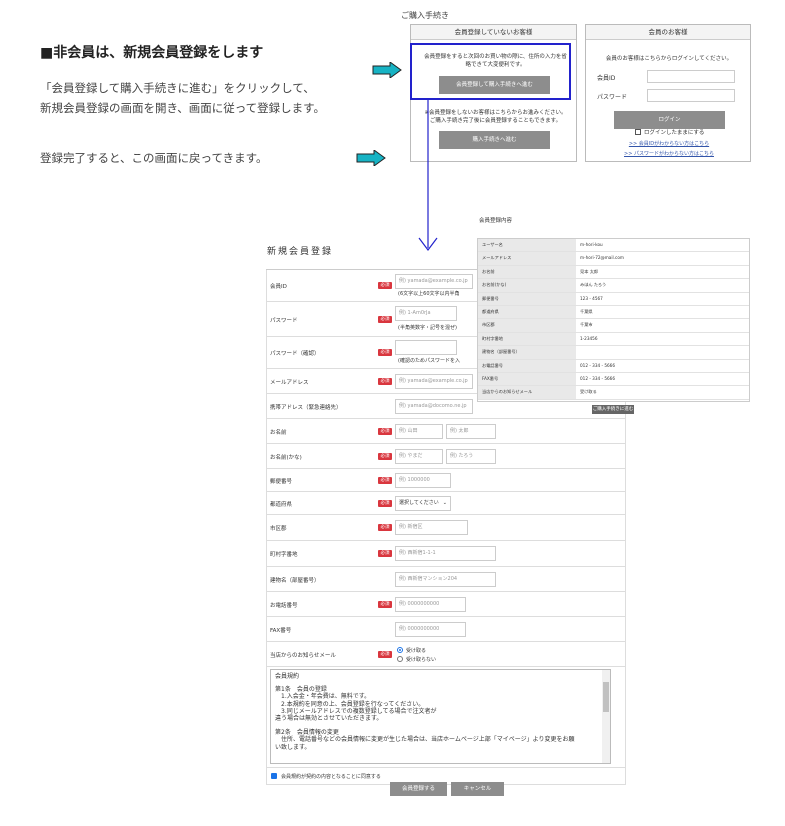 The width and height of the screenshot is (785, 826). I want to click on password-confirm-note: (確認のためパスワードを入, so click(429, 361).